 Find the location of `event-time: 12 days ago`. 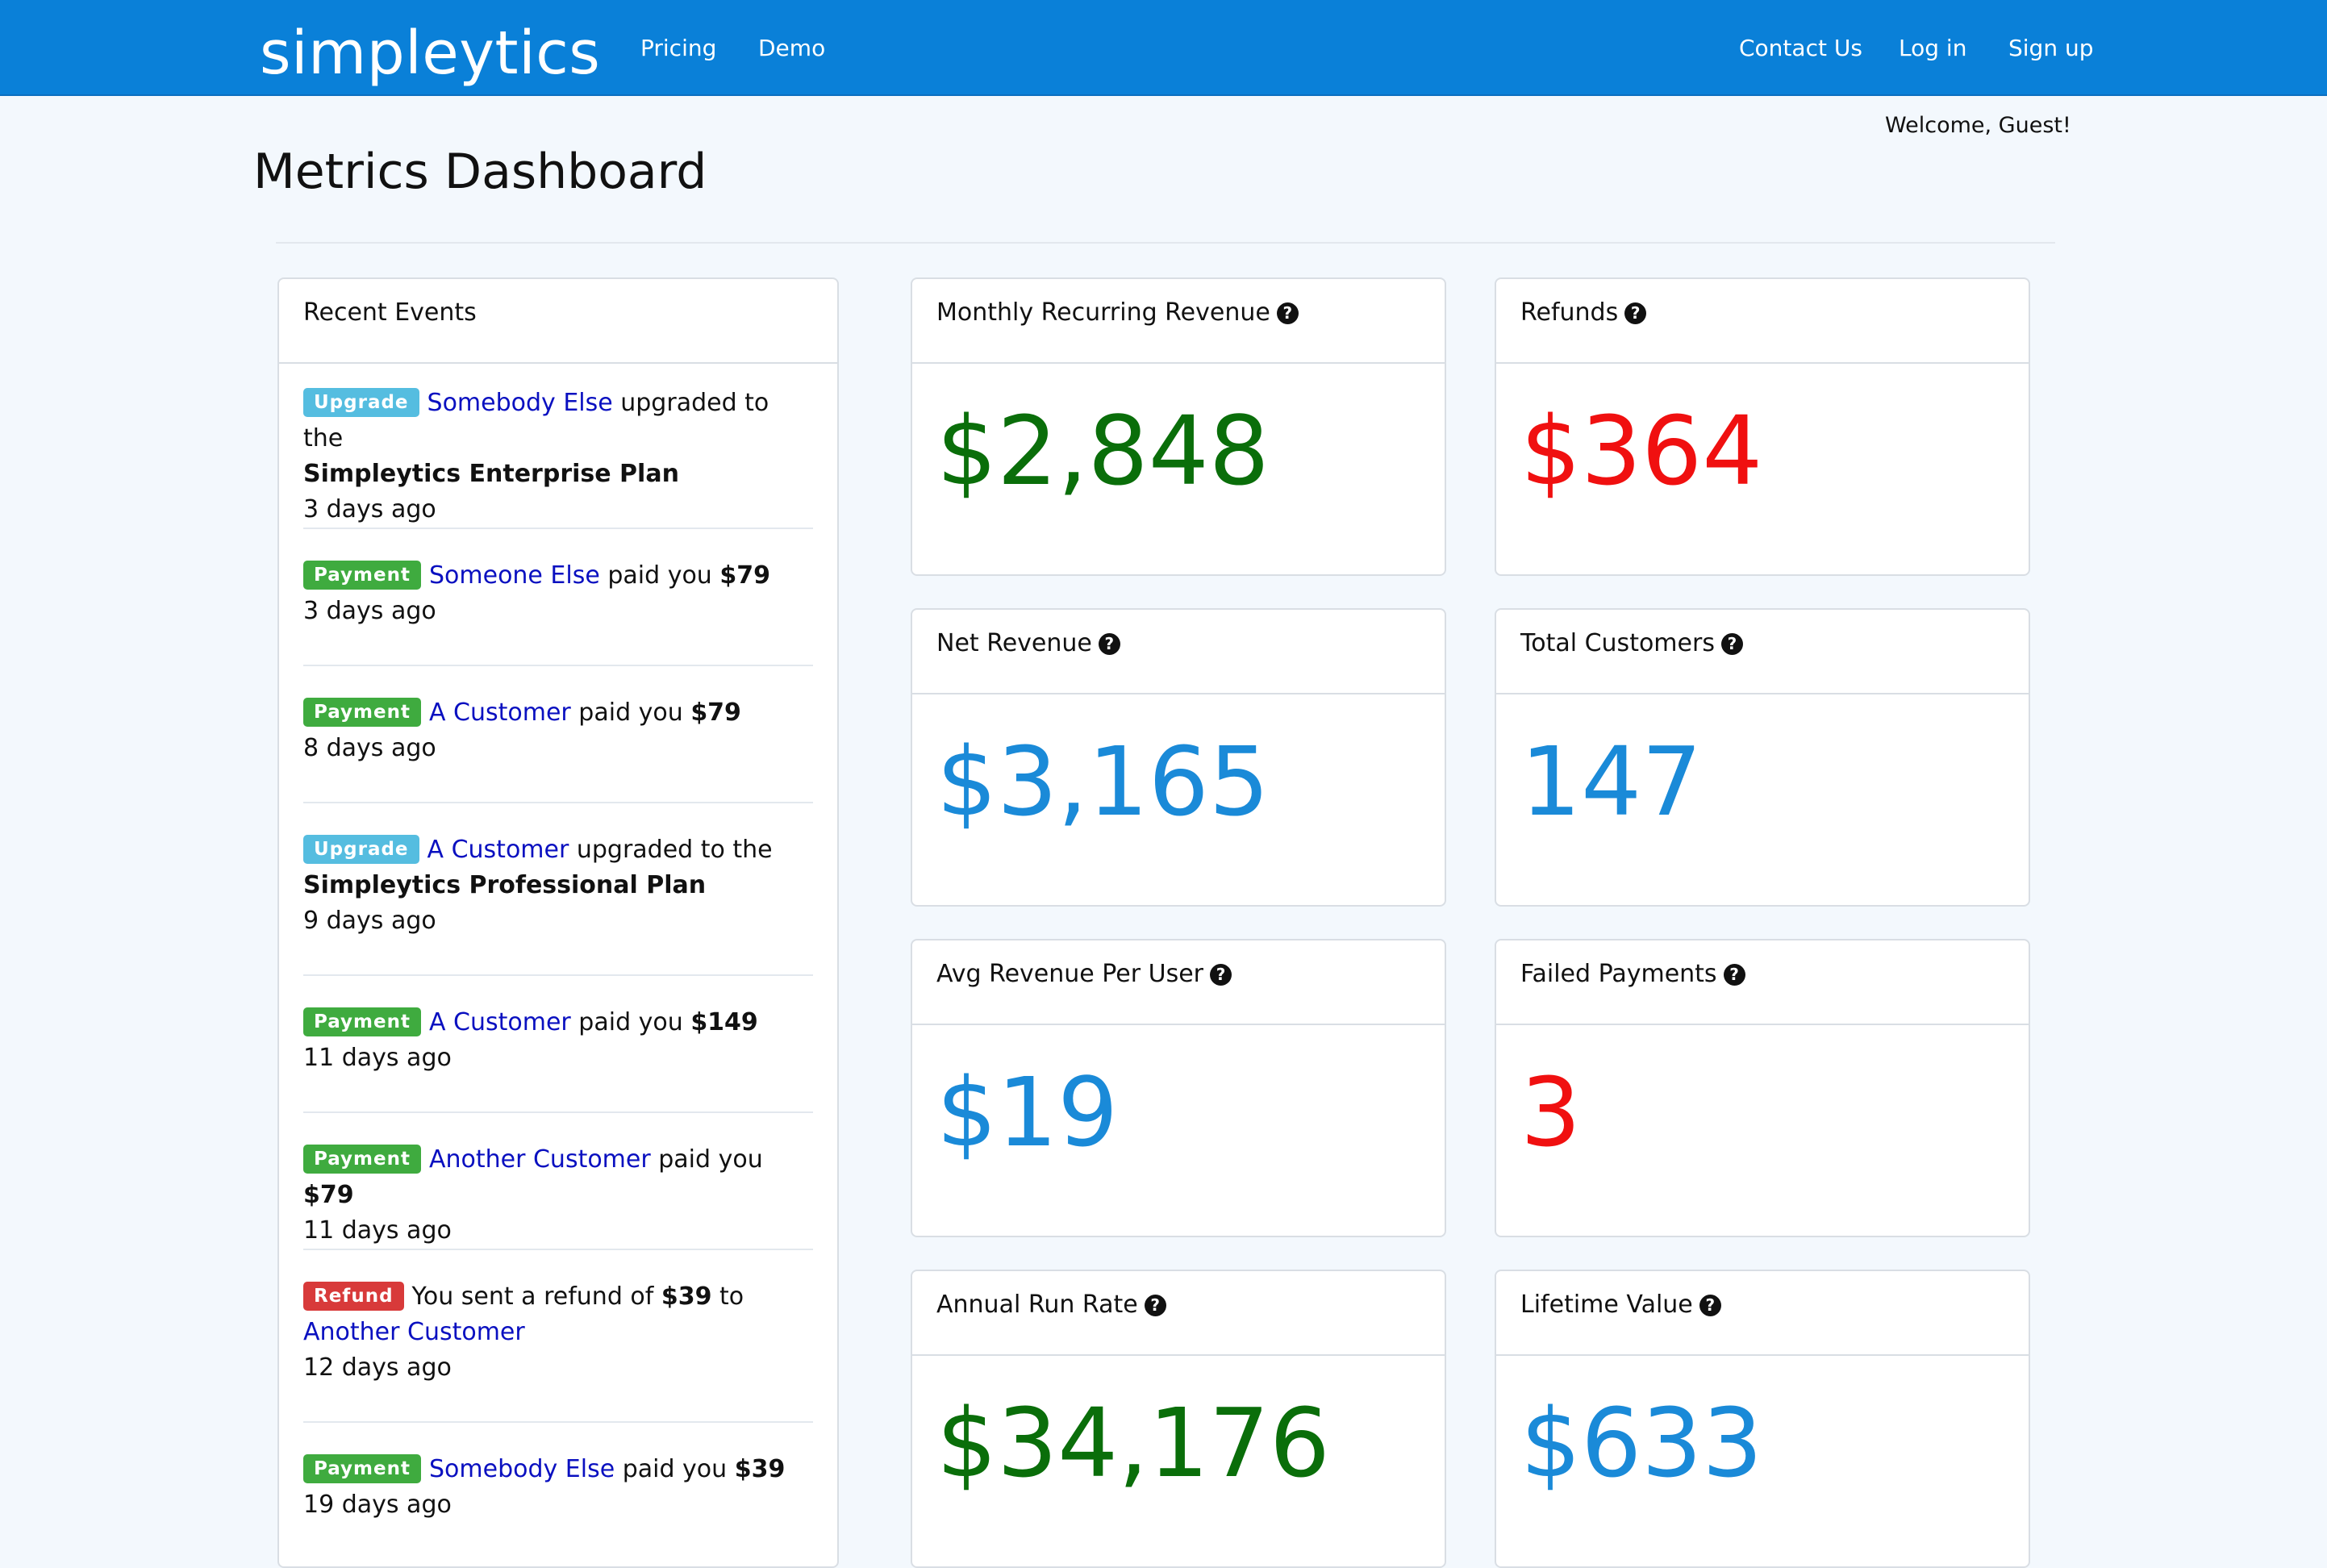

event-time: 12 days ago is located at coordinates (377, 1367).